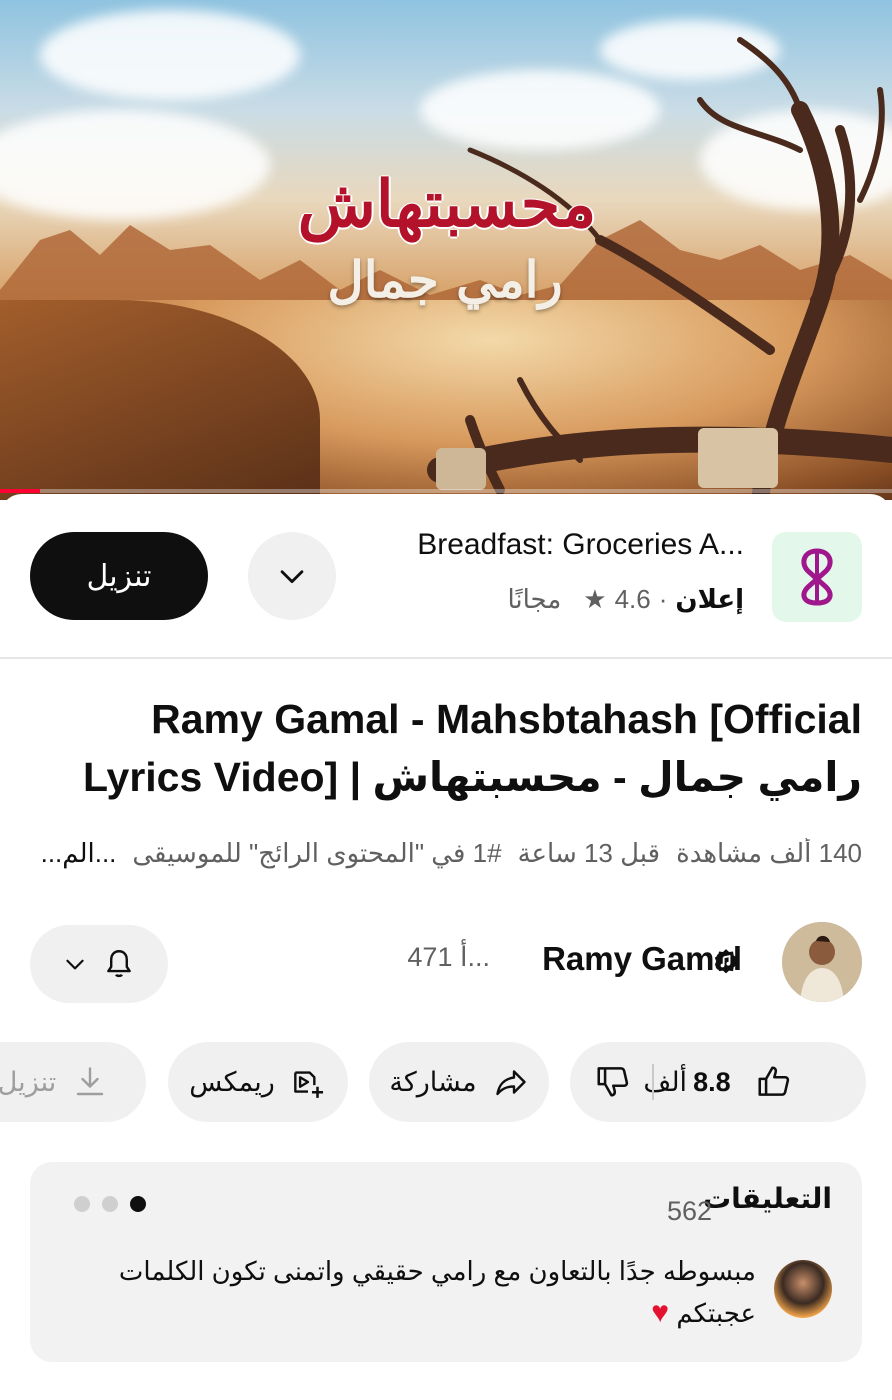 The height and width of the screenshot is (1400, 892). I want to click on comment-author-avatar, so click(803, 1289).